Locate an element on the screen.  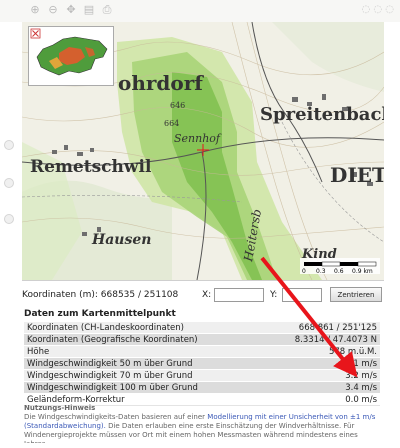
zoom-in-icon: ⊕ is located at coordinates (35, 10).